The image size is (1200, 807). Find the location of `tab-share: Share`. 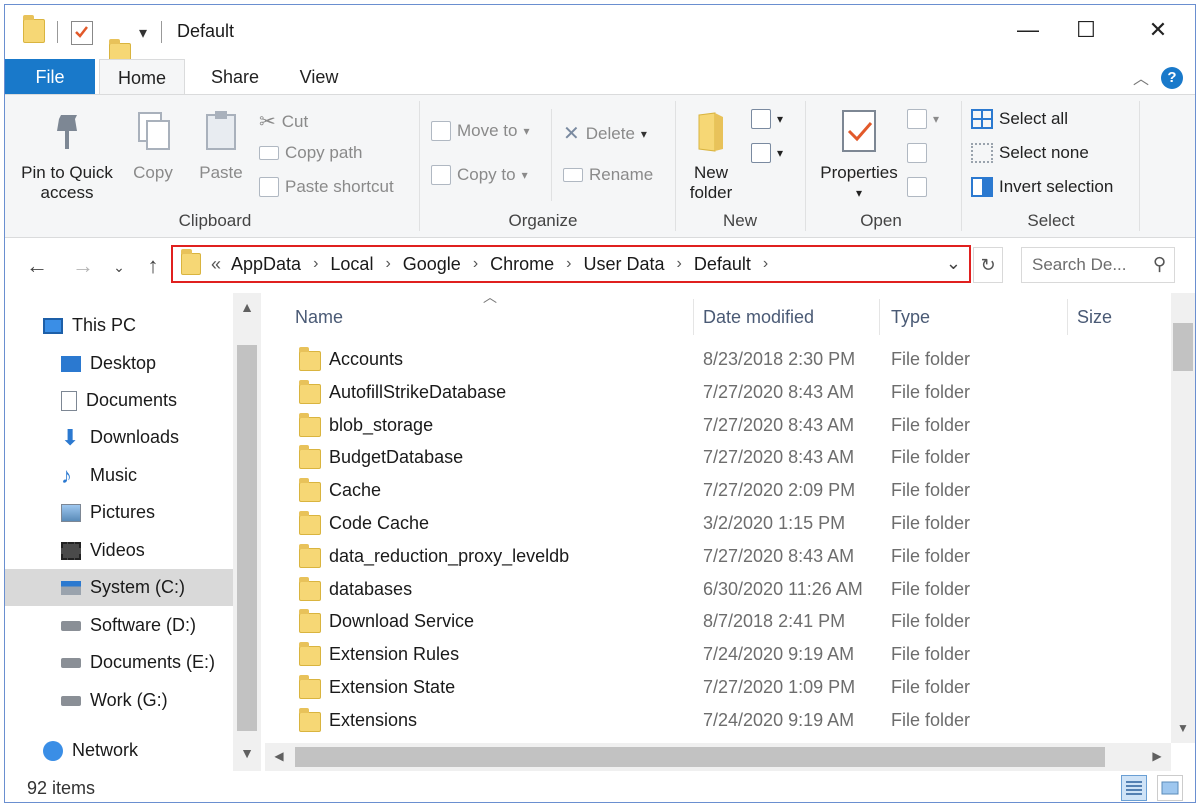

tab-share: Share is located at coordinates (235, 77).